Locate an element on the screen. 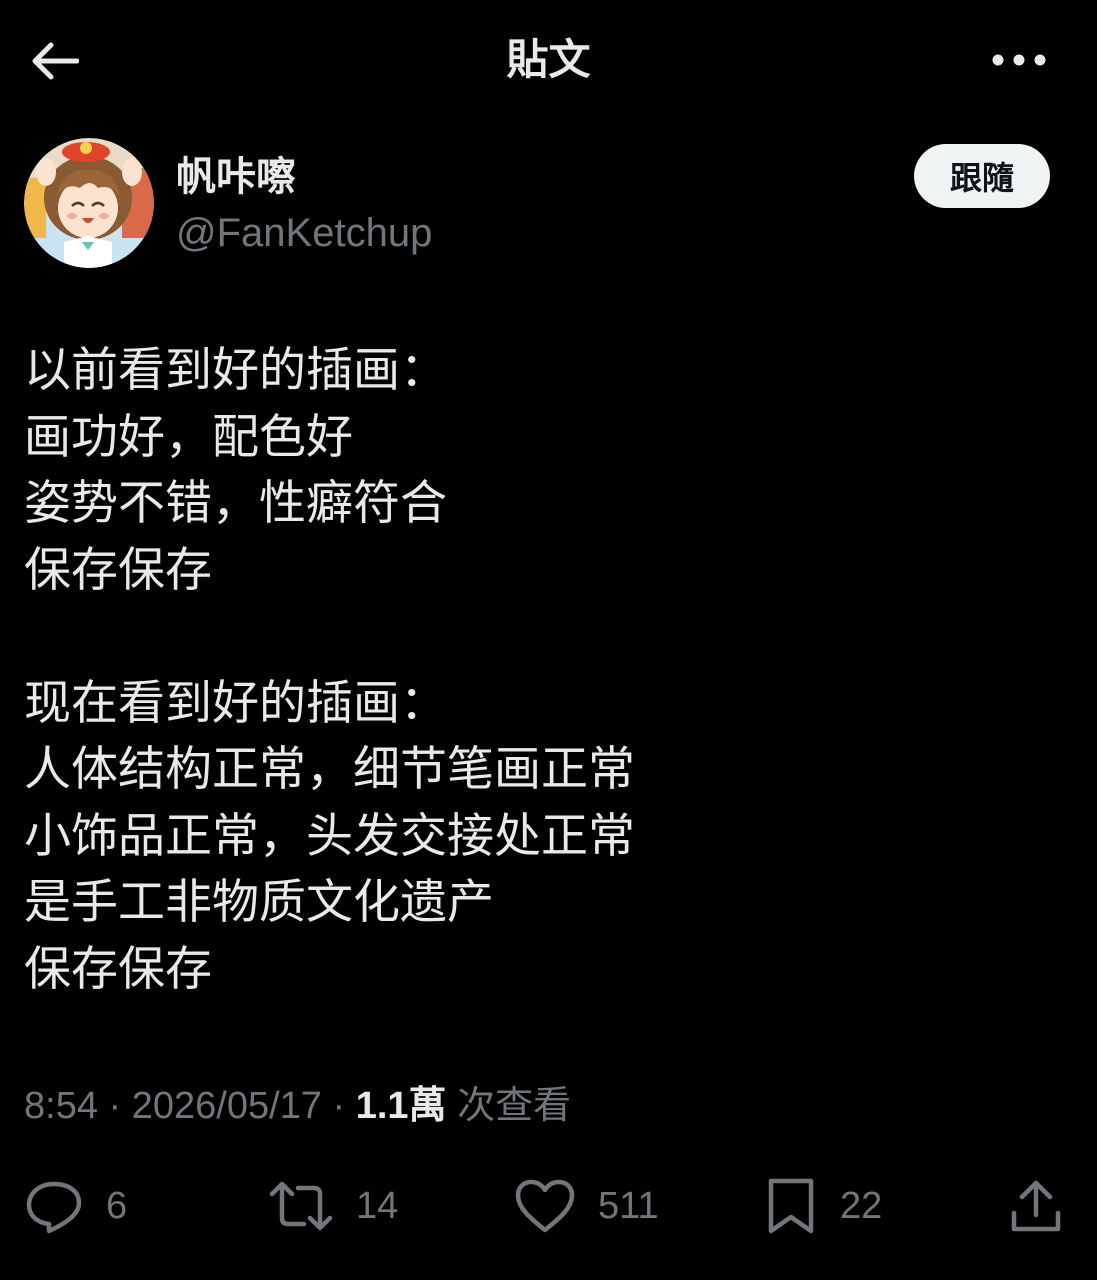 This screenshot has width=1097, height=1280. retweet-icon is located at coordinates (301, 1206).